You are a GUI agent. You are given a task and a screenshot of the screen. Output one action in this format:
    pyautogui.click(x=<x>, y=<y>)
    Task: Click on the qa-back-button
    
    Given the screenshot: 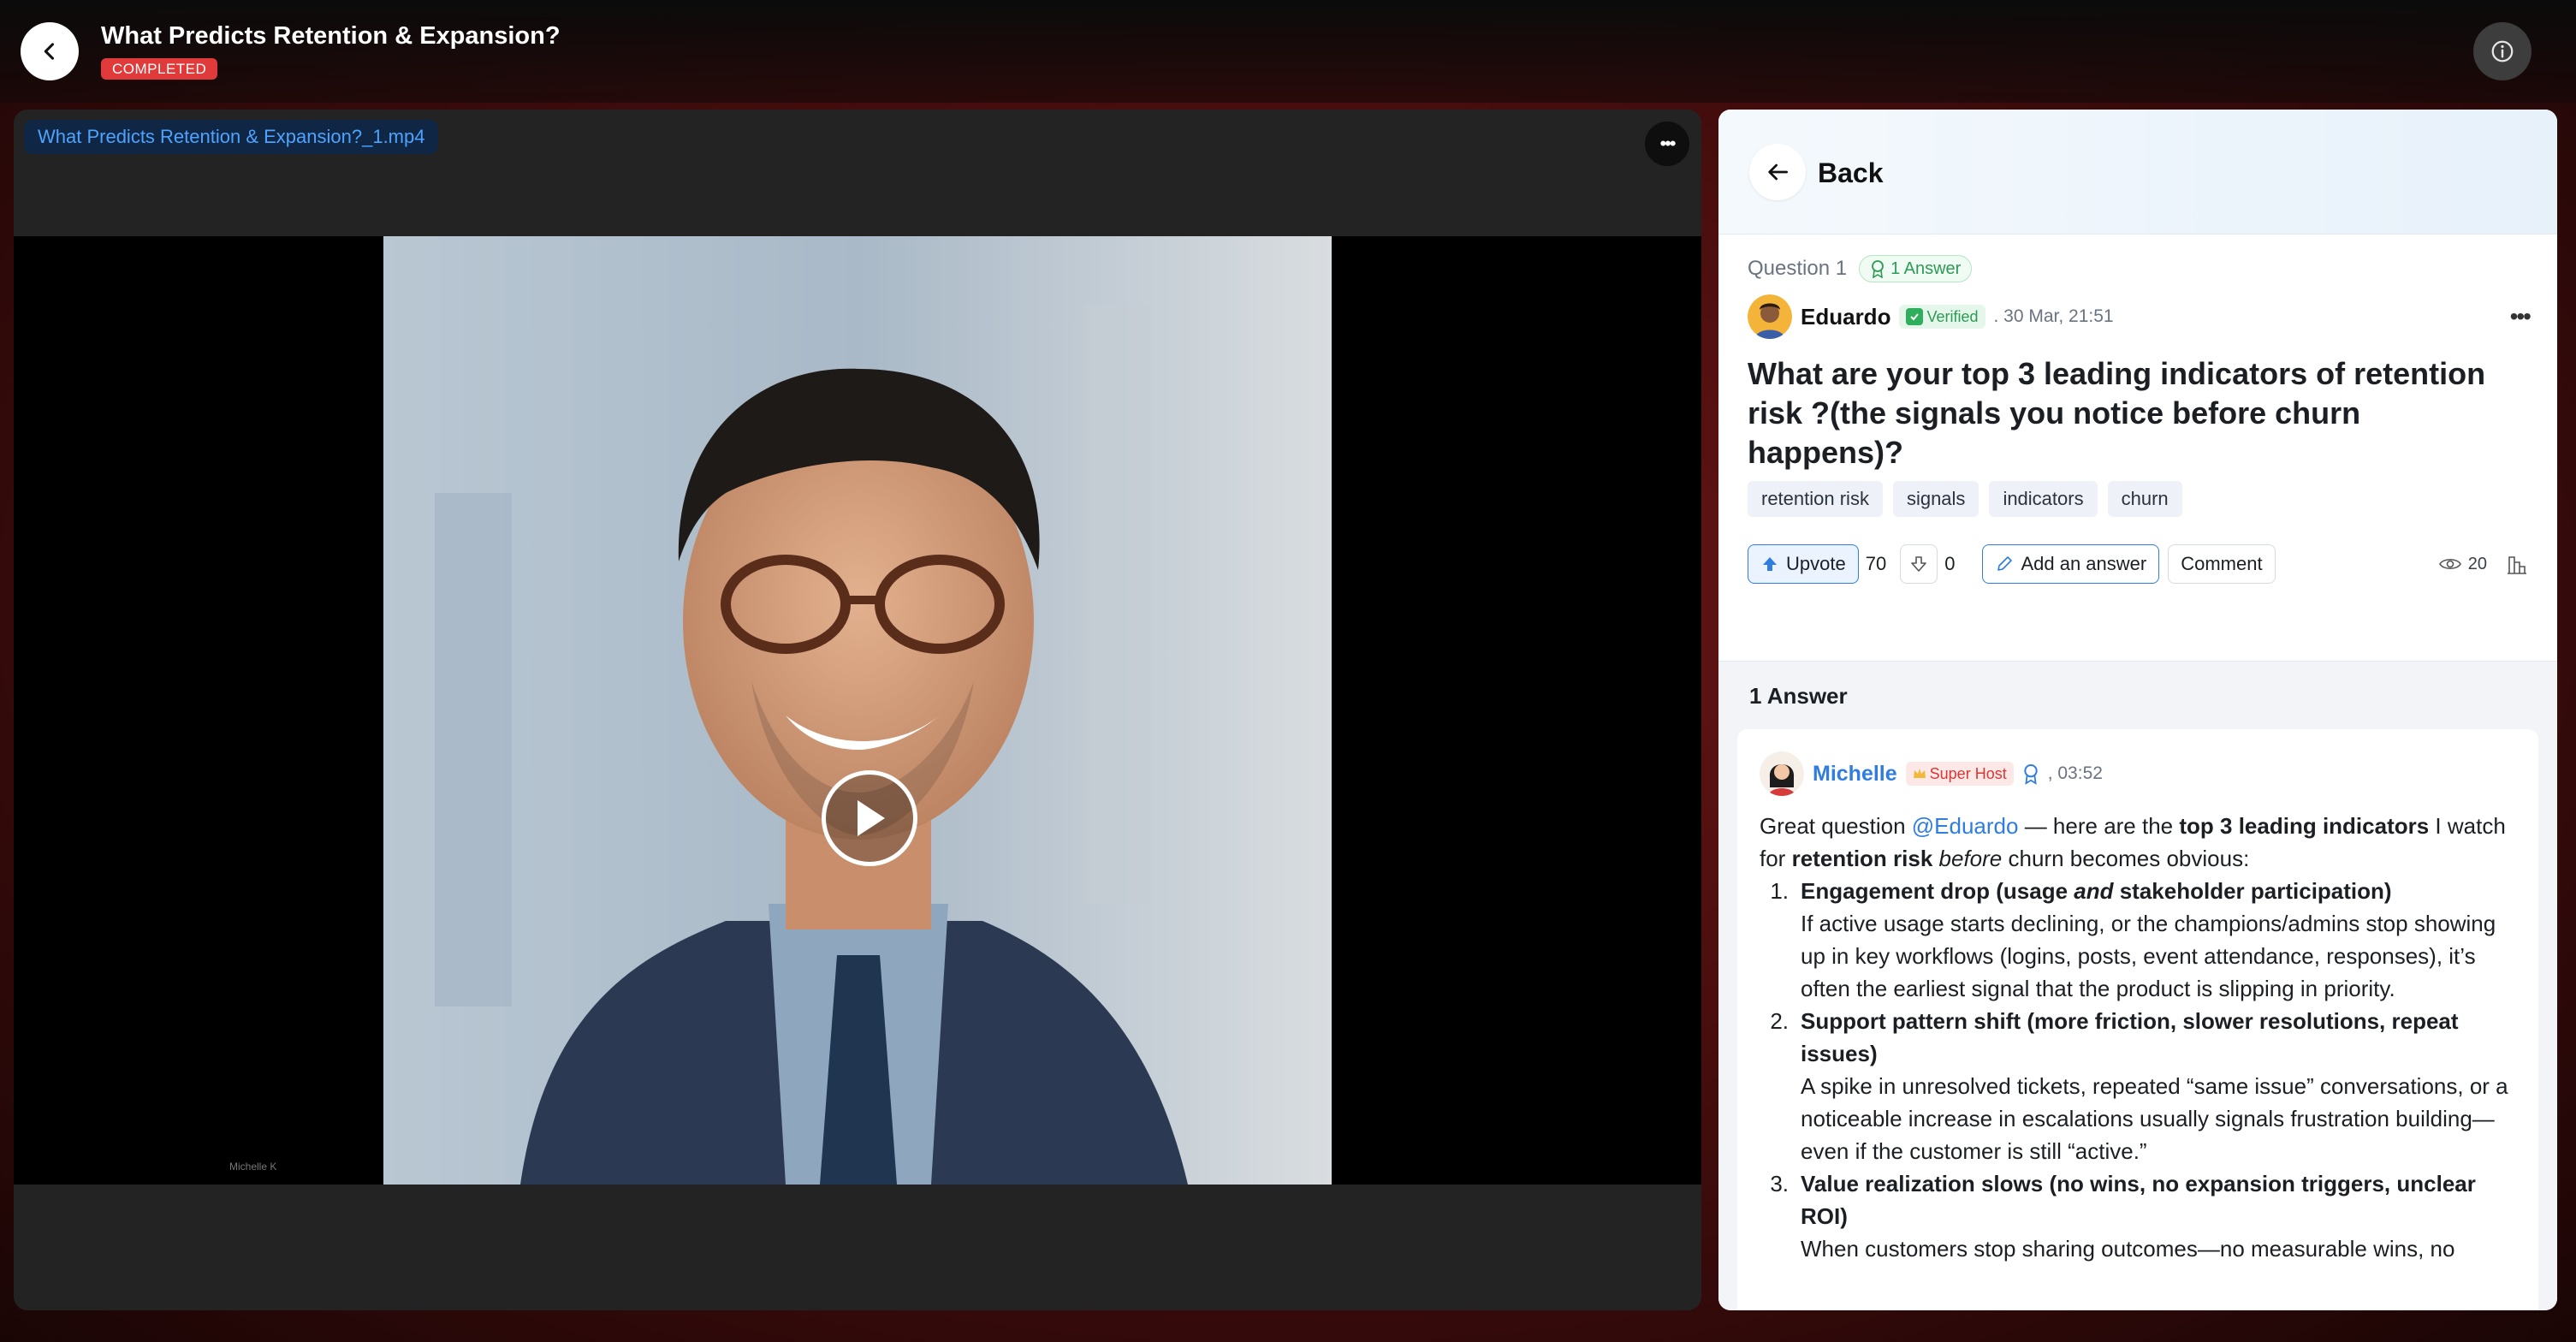 What is the action you would take?
    pyautogui.click(x=1777, y=172)
    